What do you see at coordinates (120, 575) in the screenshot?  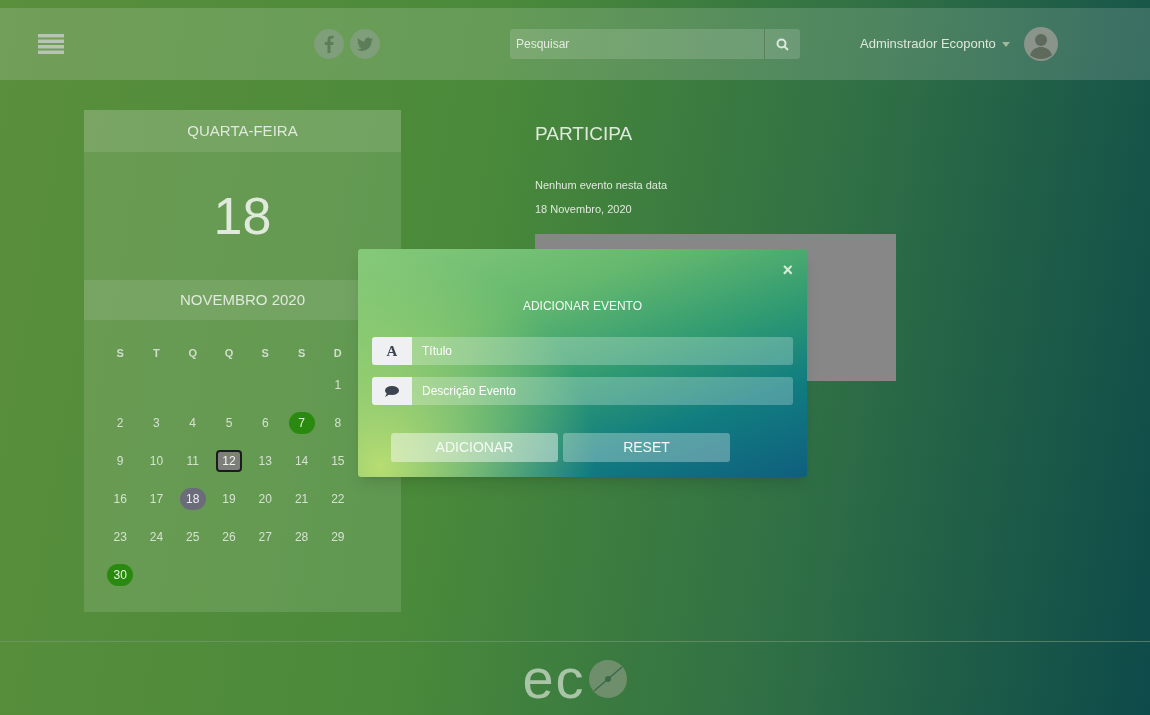 I see `calendar-day: 30` at bounding box center [120, 575].